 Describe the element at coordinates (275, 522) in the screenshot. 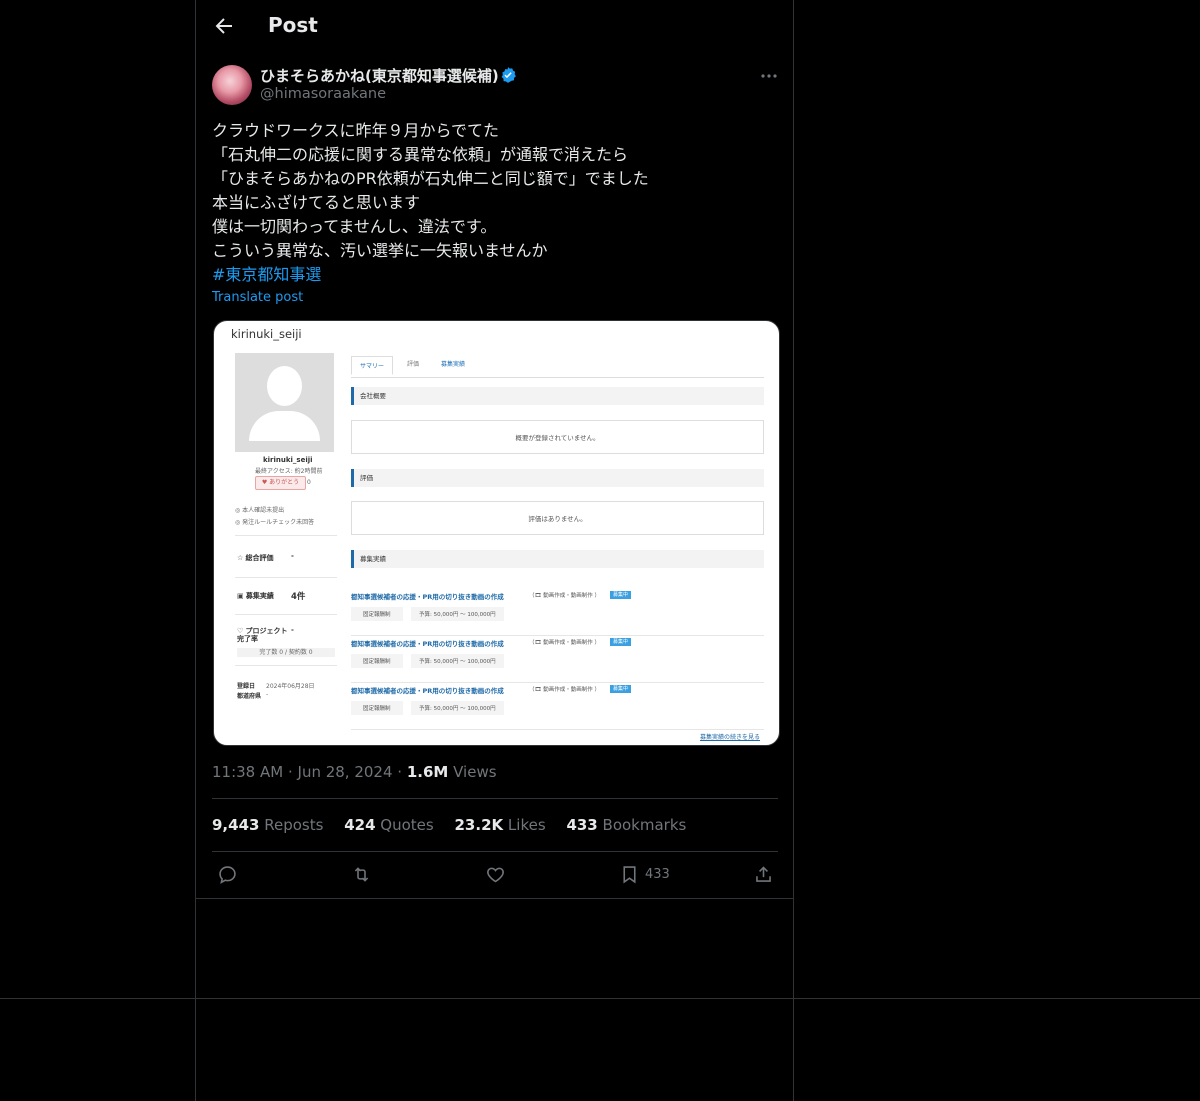

I see `rule-status: ◎ 発注ルールチェック未回答` at that location.